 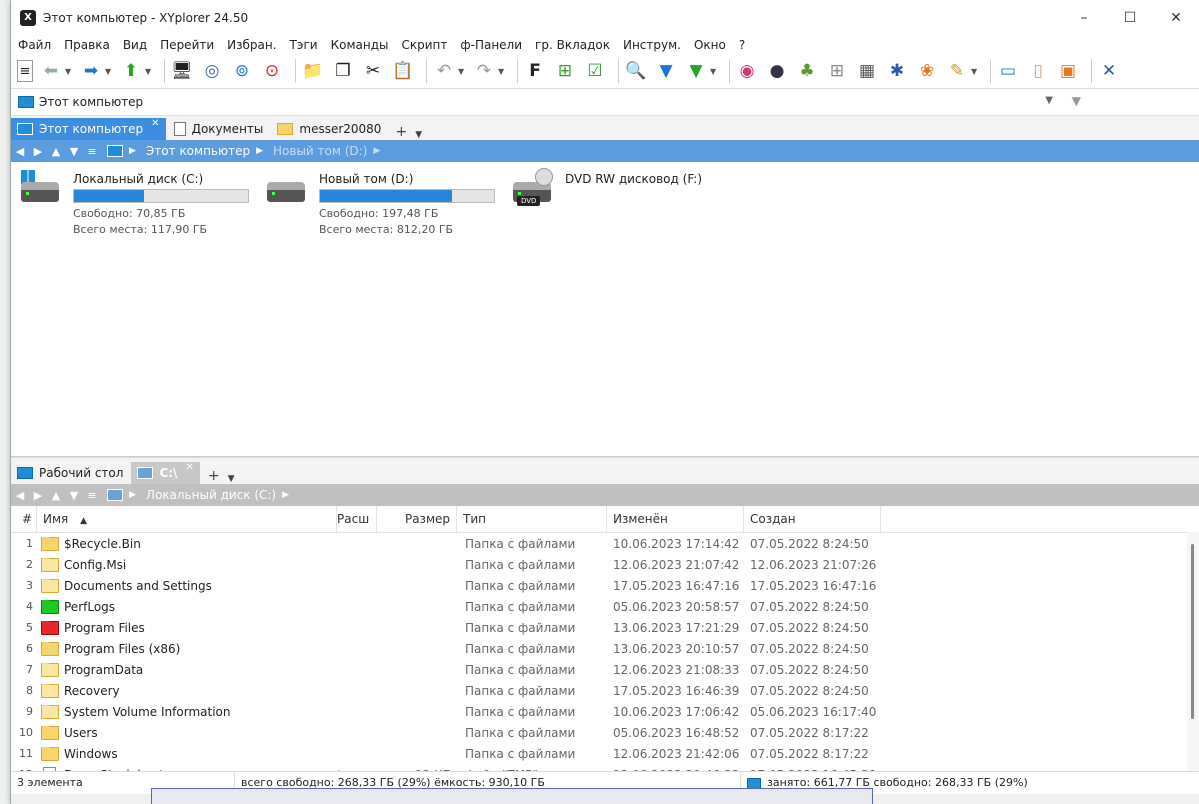 I want to click on row-name-cell: Program Files, so click(x=187, y=627).